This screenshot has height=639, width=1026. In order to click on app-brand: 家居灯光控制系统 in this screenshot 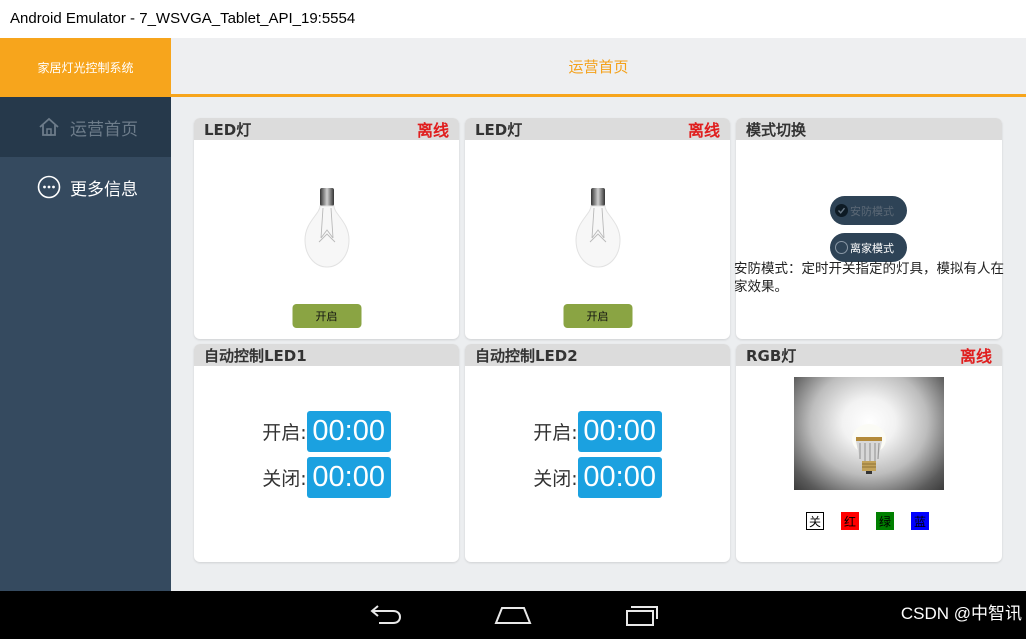, I will do `click(85, 67)`.